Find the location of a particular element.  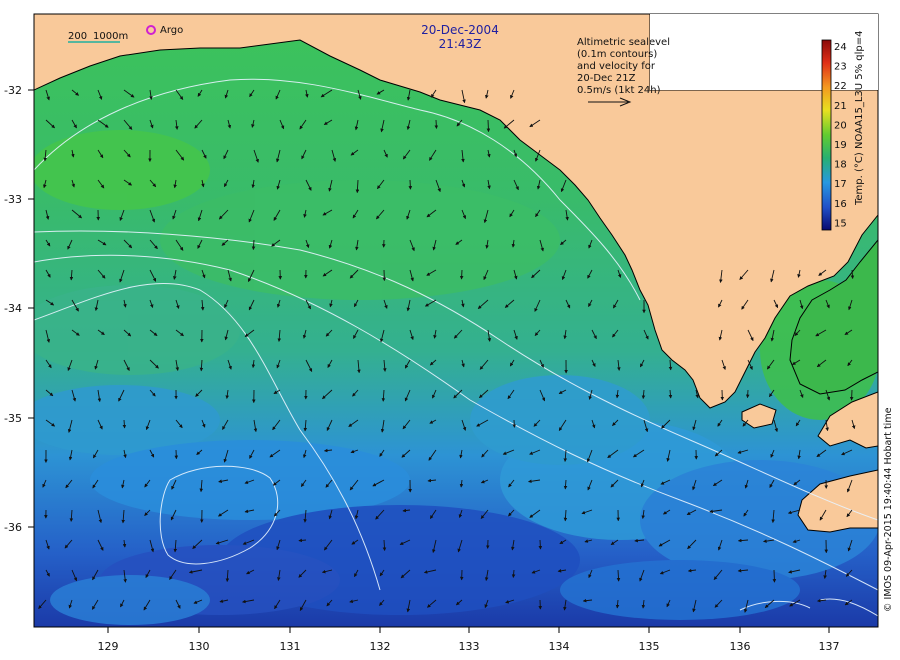

x-axis-tick-label: 133 is located at coordinates (469, 646).